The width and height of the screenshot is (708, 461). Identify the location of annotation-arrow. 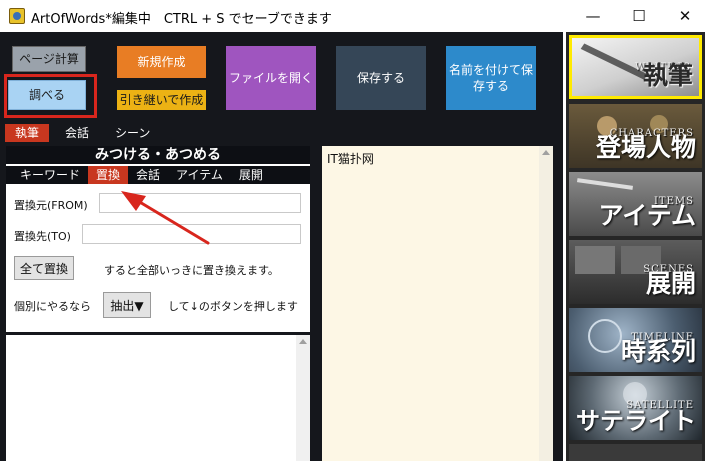
(165, 218).